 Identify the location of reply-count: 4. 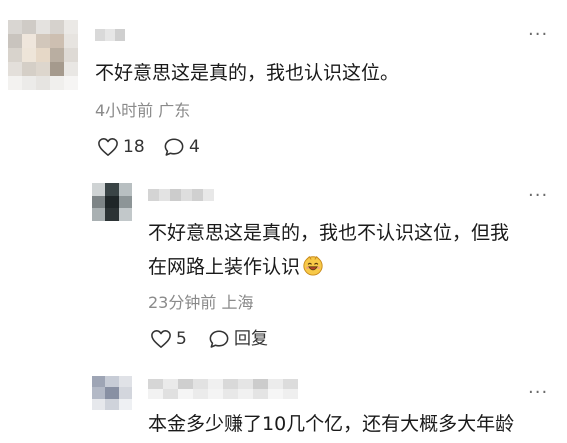
(194, 147).